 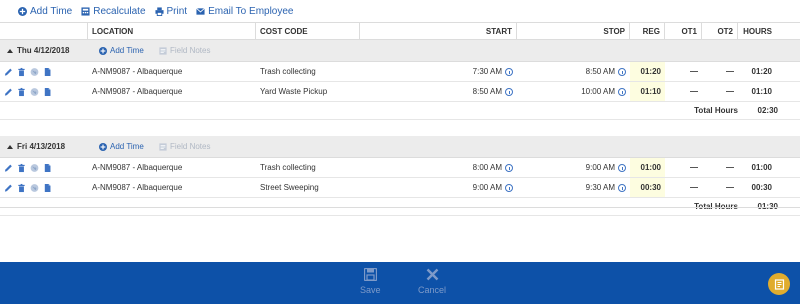 What do you see at coordinates (487, 167) in the screenshot?
I see `start-time: 8:00 AM` at bounding box center [487, 167].